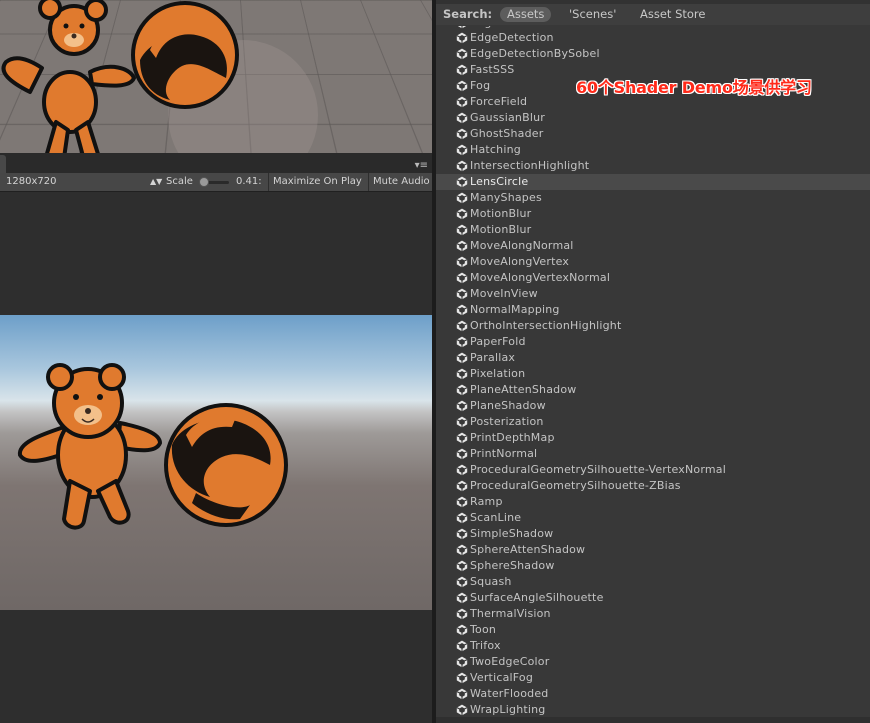 The width and height of the screenshot is (870, 723). Describe the element at coordinates (653, 710) in the screenshot. I see `asset-item: WrapLighting` at that location.